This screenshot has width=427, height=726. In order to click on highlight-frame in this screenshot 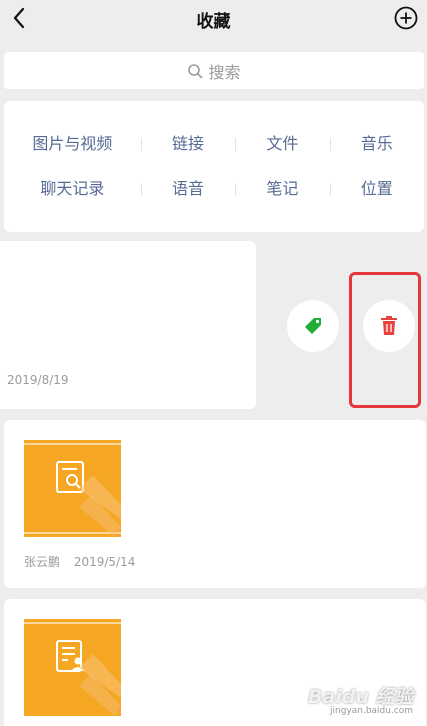, I will do `click(385, 340)`.